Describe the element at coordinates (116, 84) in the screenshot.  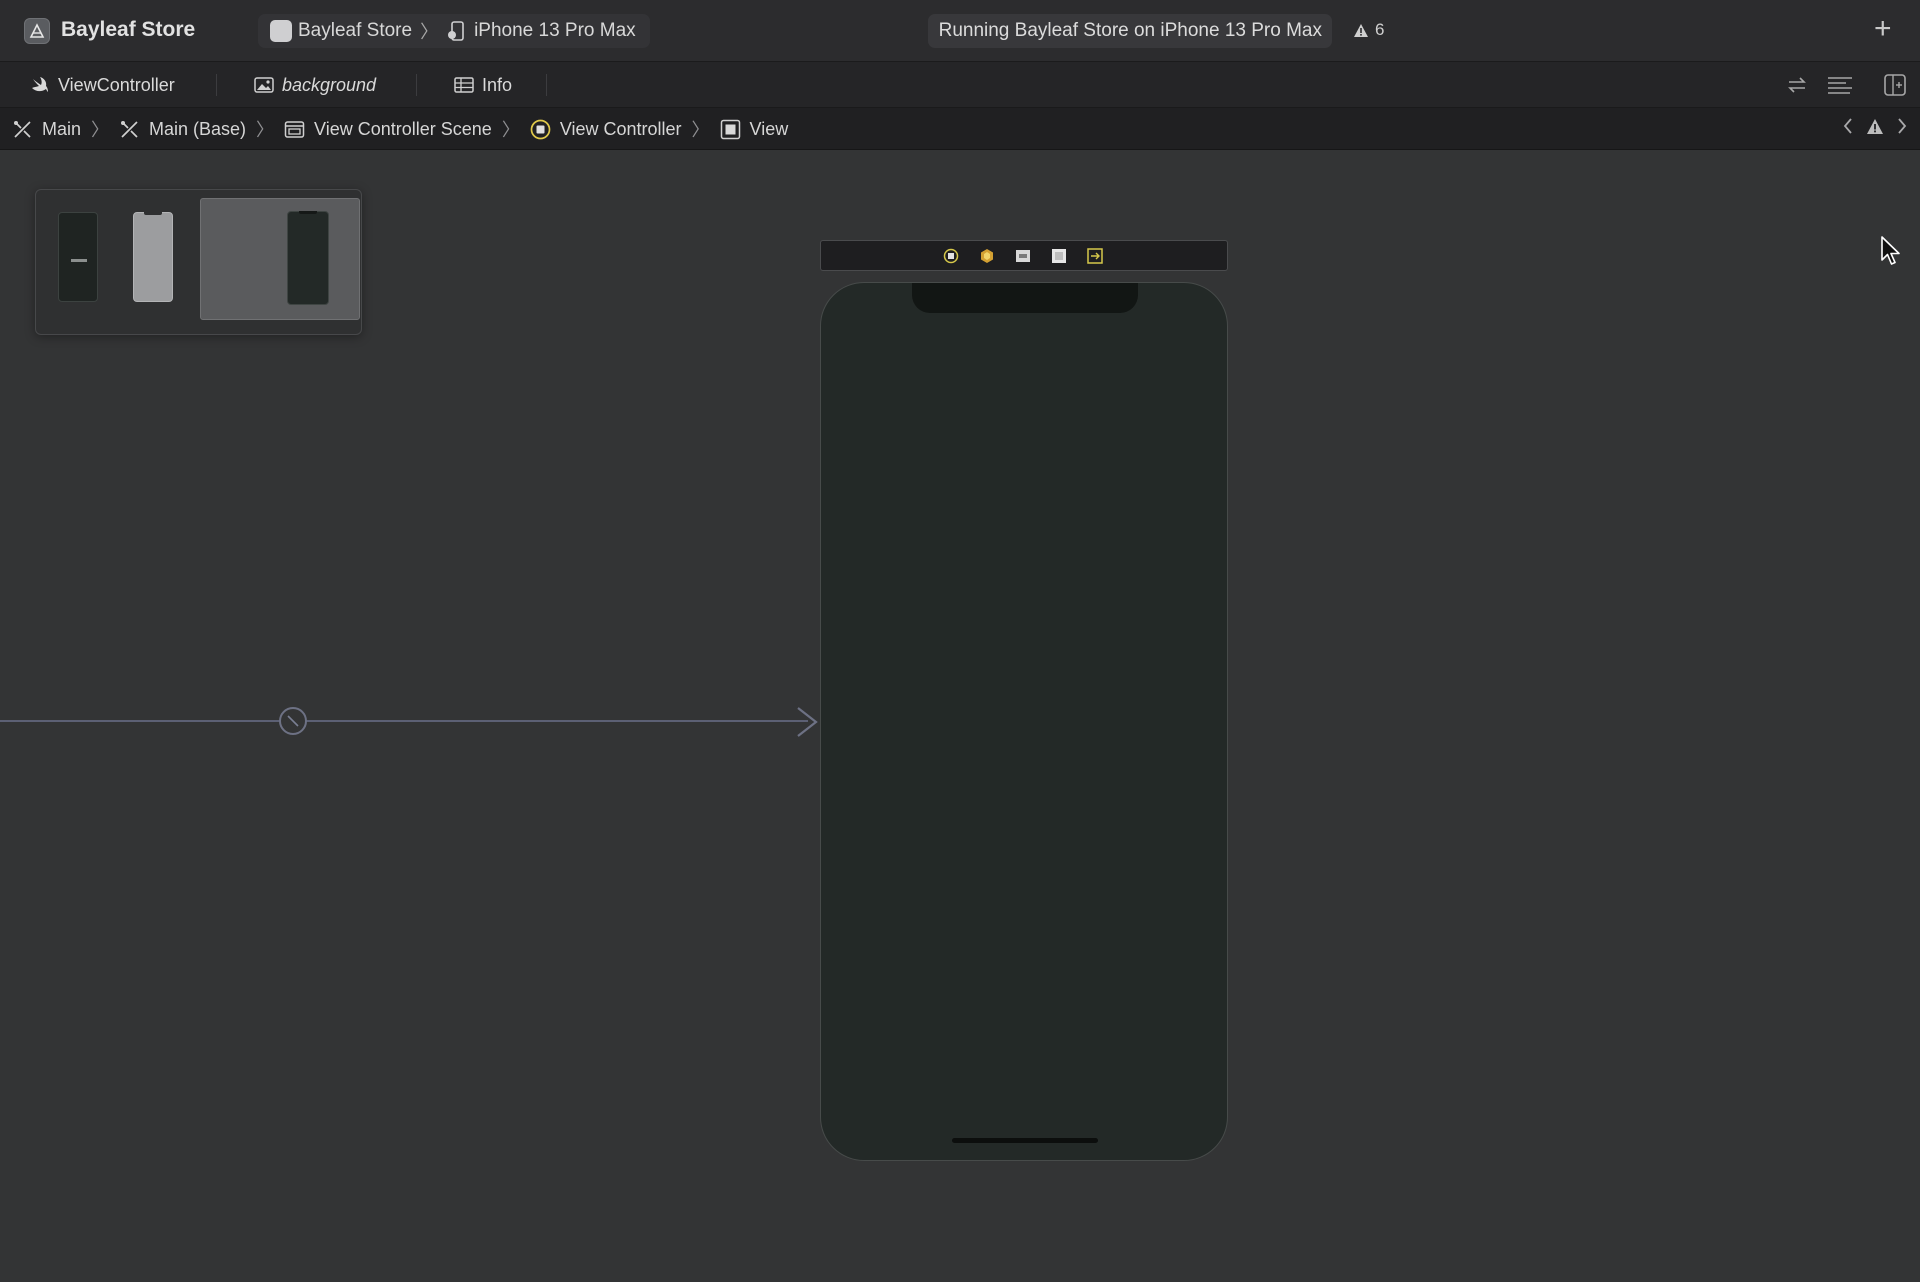
I see `tab-label: ViewController` at that location.